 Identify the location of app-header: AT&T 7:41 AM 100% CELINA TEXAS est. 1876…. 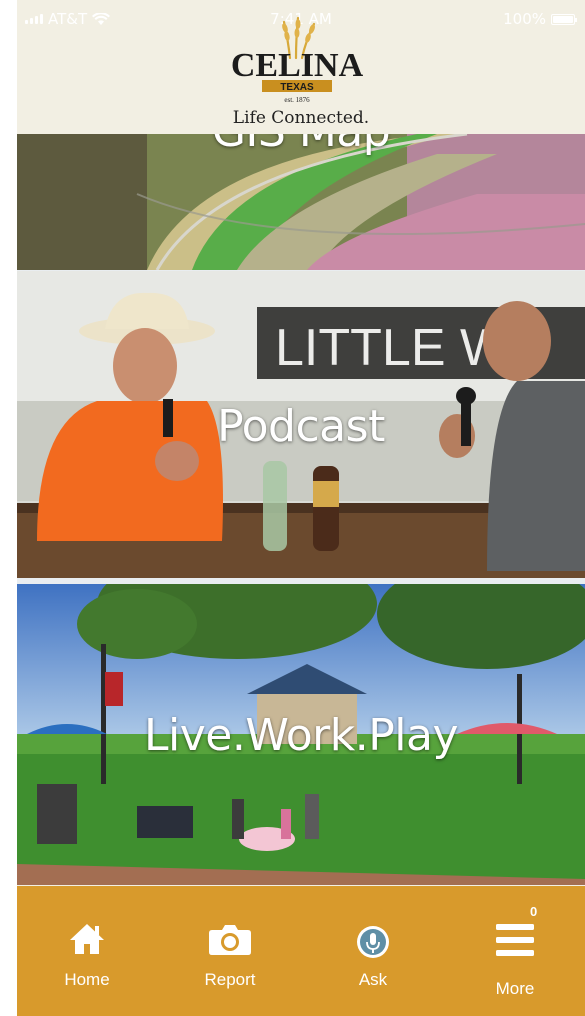
(301, 67).